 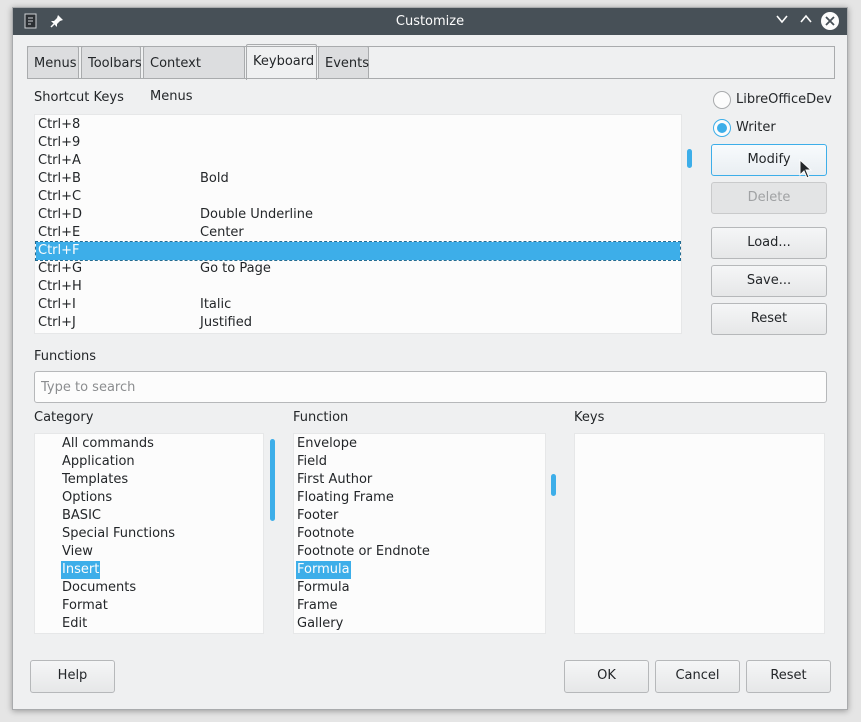 I want to click on close-icon, so click(x=830, y=21).